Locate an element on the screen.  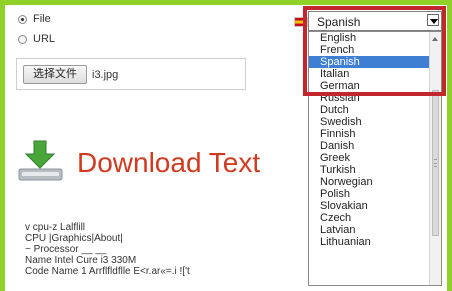
language-option-german: German is located at coordinates (370, 86).